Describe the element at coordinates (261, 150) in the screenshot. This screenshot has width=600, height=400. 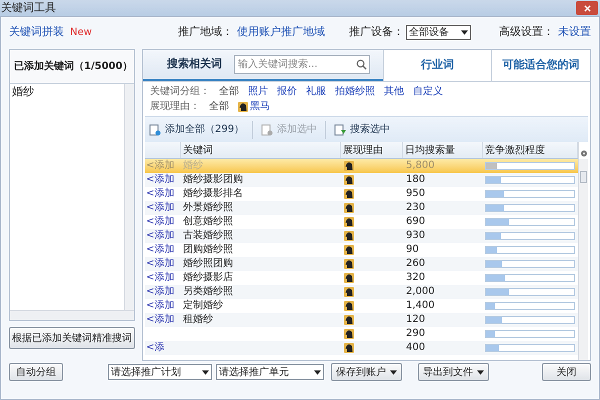
I see `column-header: 关键词` at that location.